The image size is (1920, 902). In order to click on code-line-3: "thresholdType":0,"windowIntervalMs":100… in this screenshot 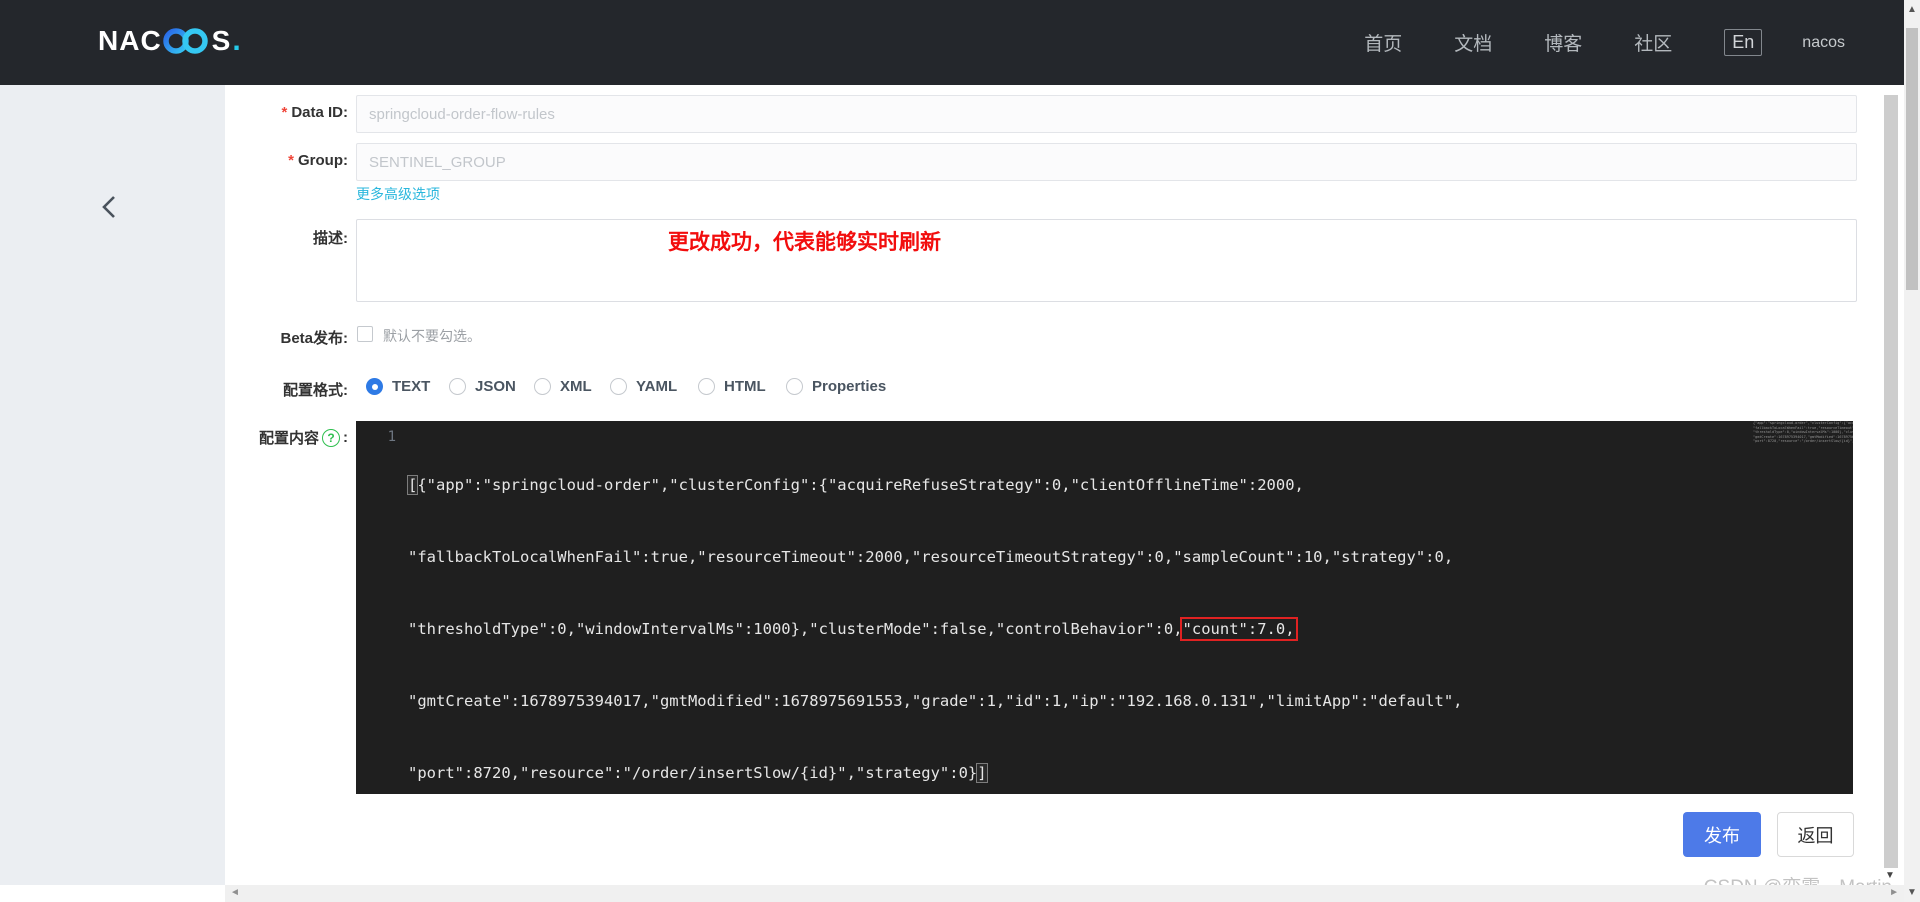, I will do `click(853, 629)`.